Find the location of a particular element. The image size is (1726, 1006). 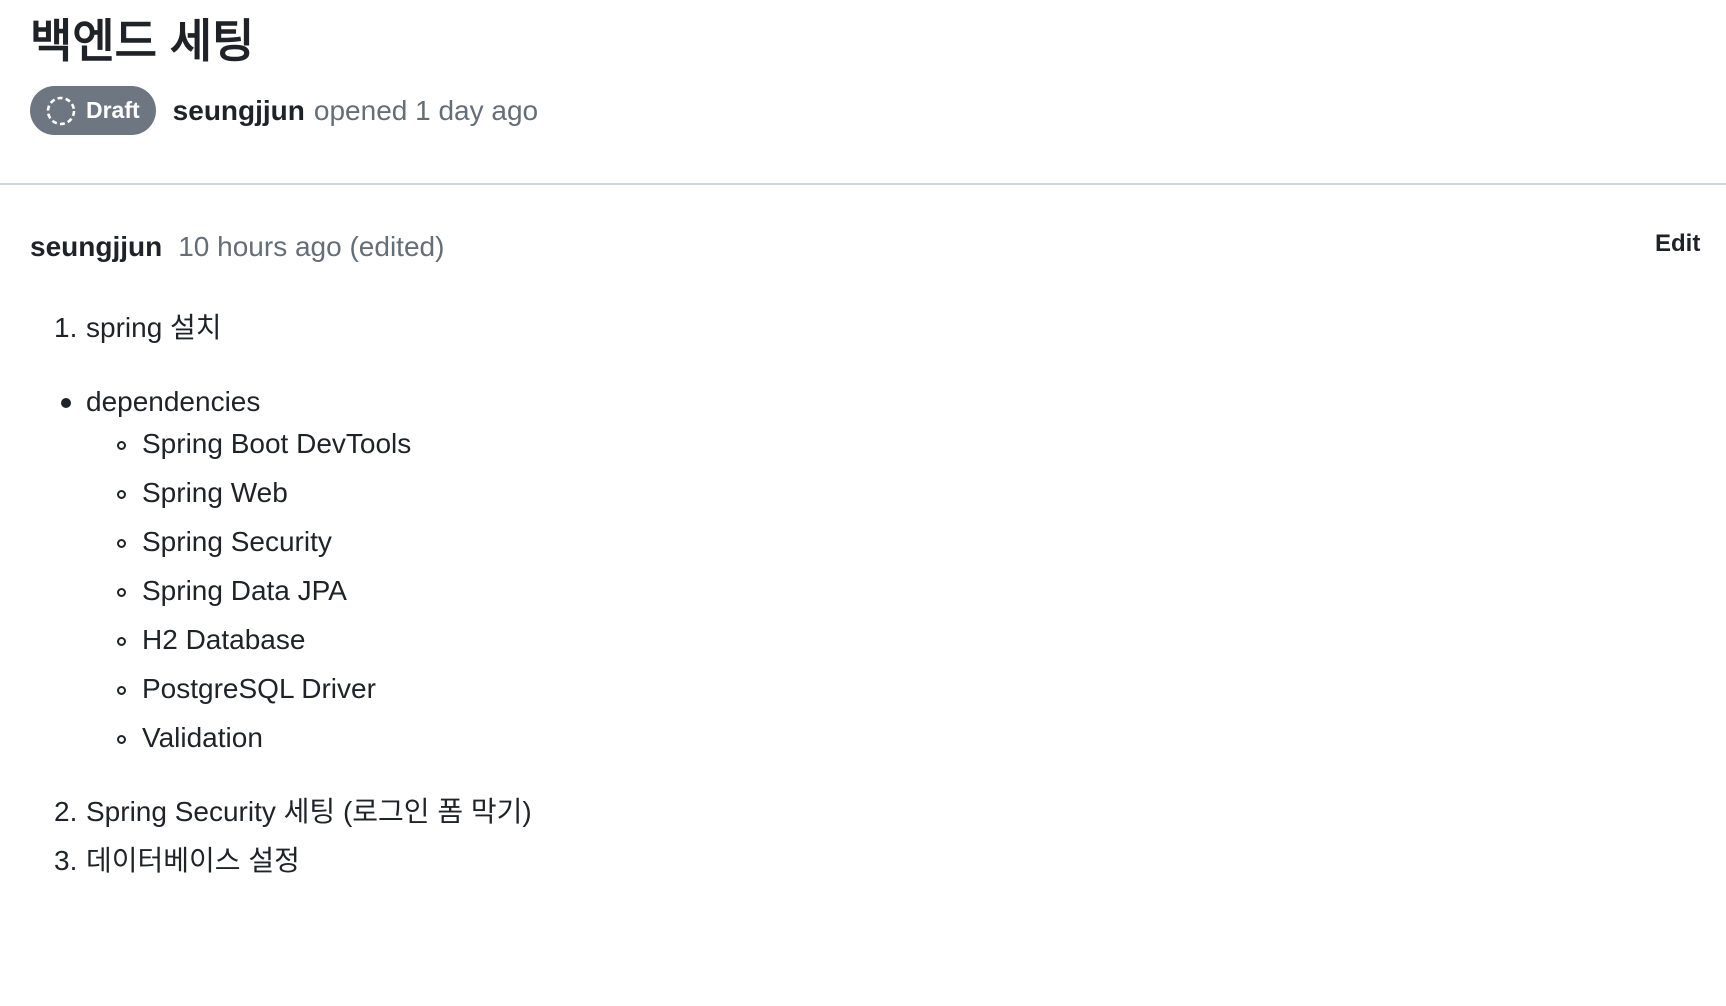

status-badge: Draft is located at coordinates (93, 110).